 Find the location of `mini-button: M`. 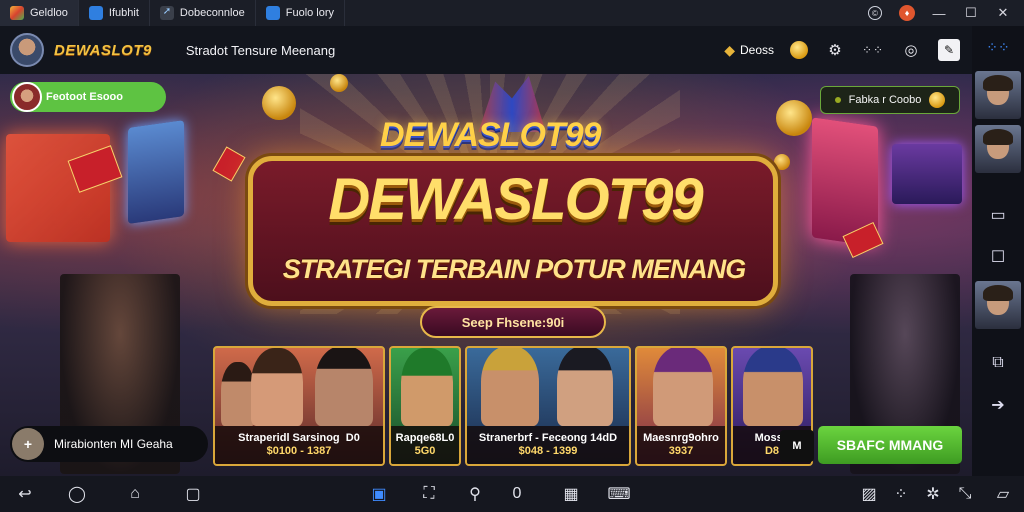

mini-button: M is located at coordinates (797, 446).